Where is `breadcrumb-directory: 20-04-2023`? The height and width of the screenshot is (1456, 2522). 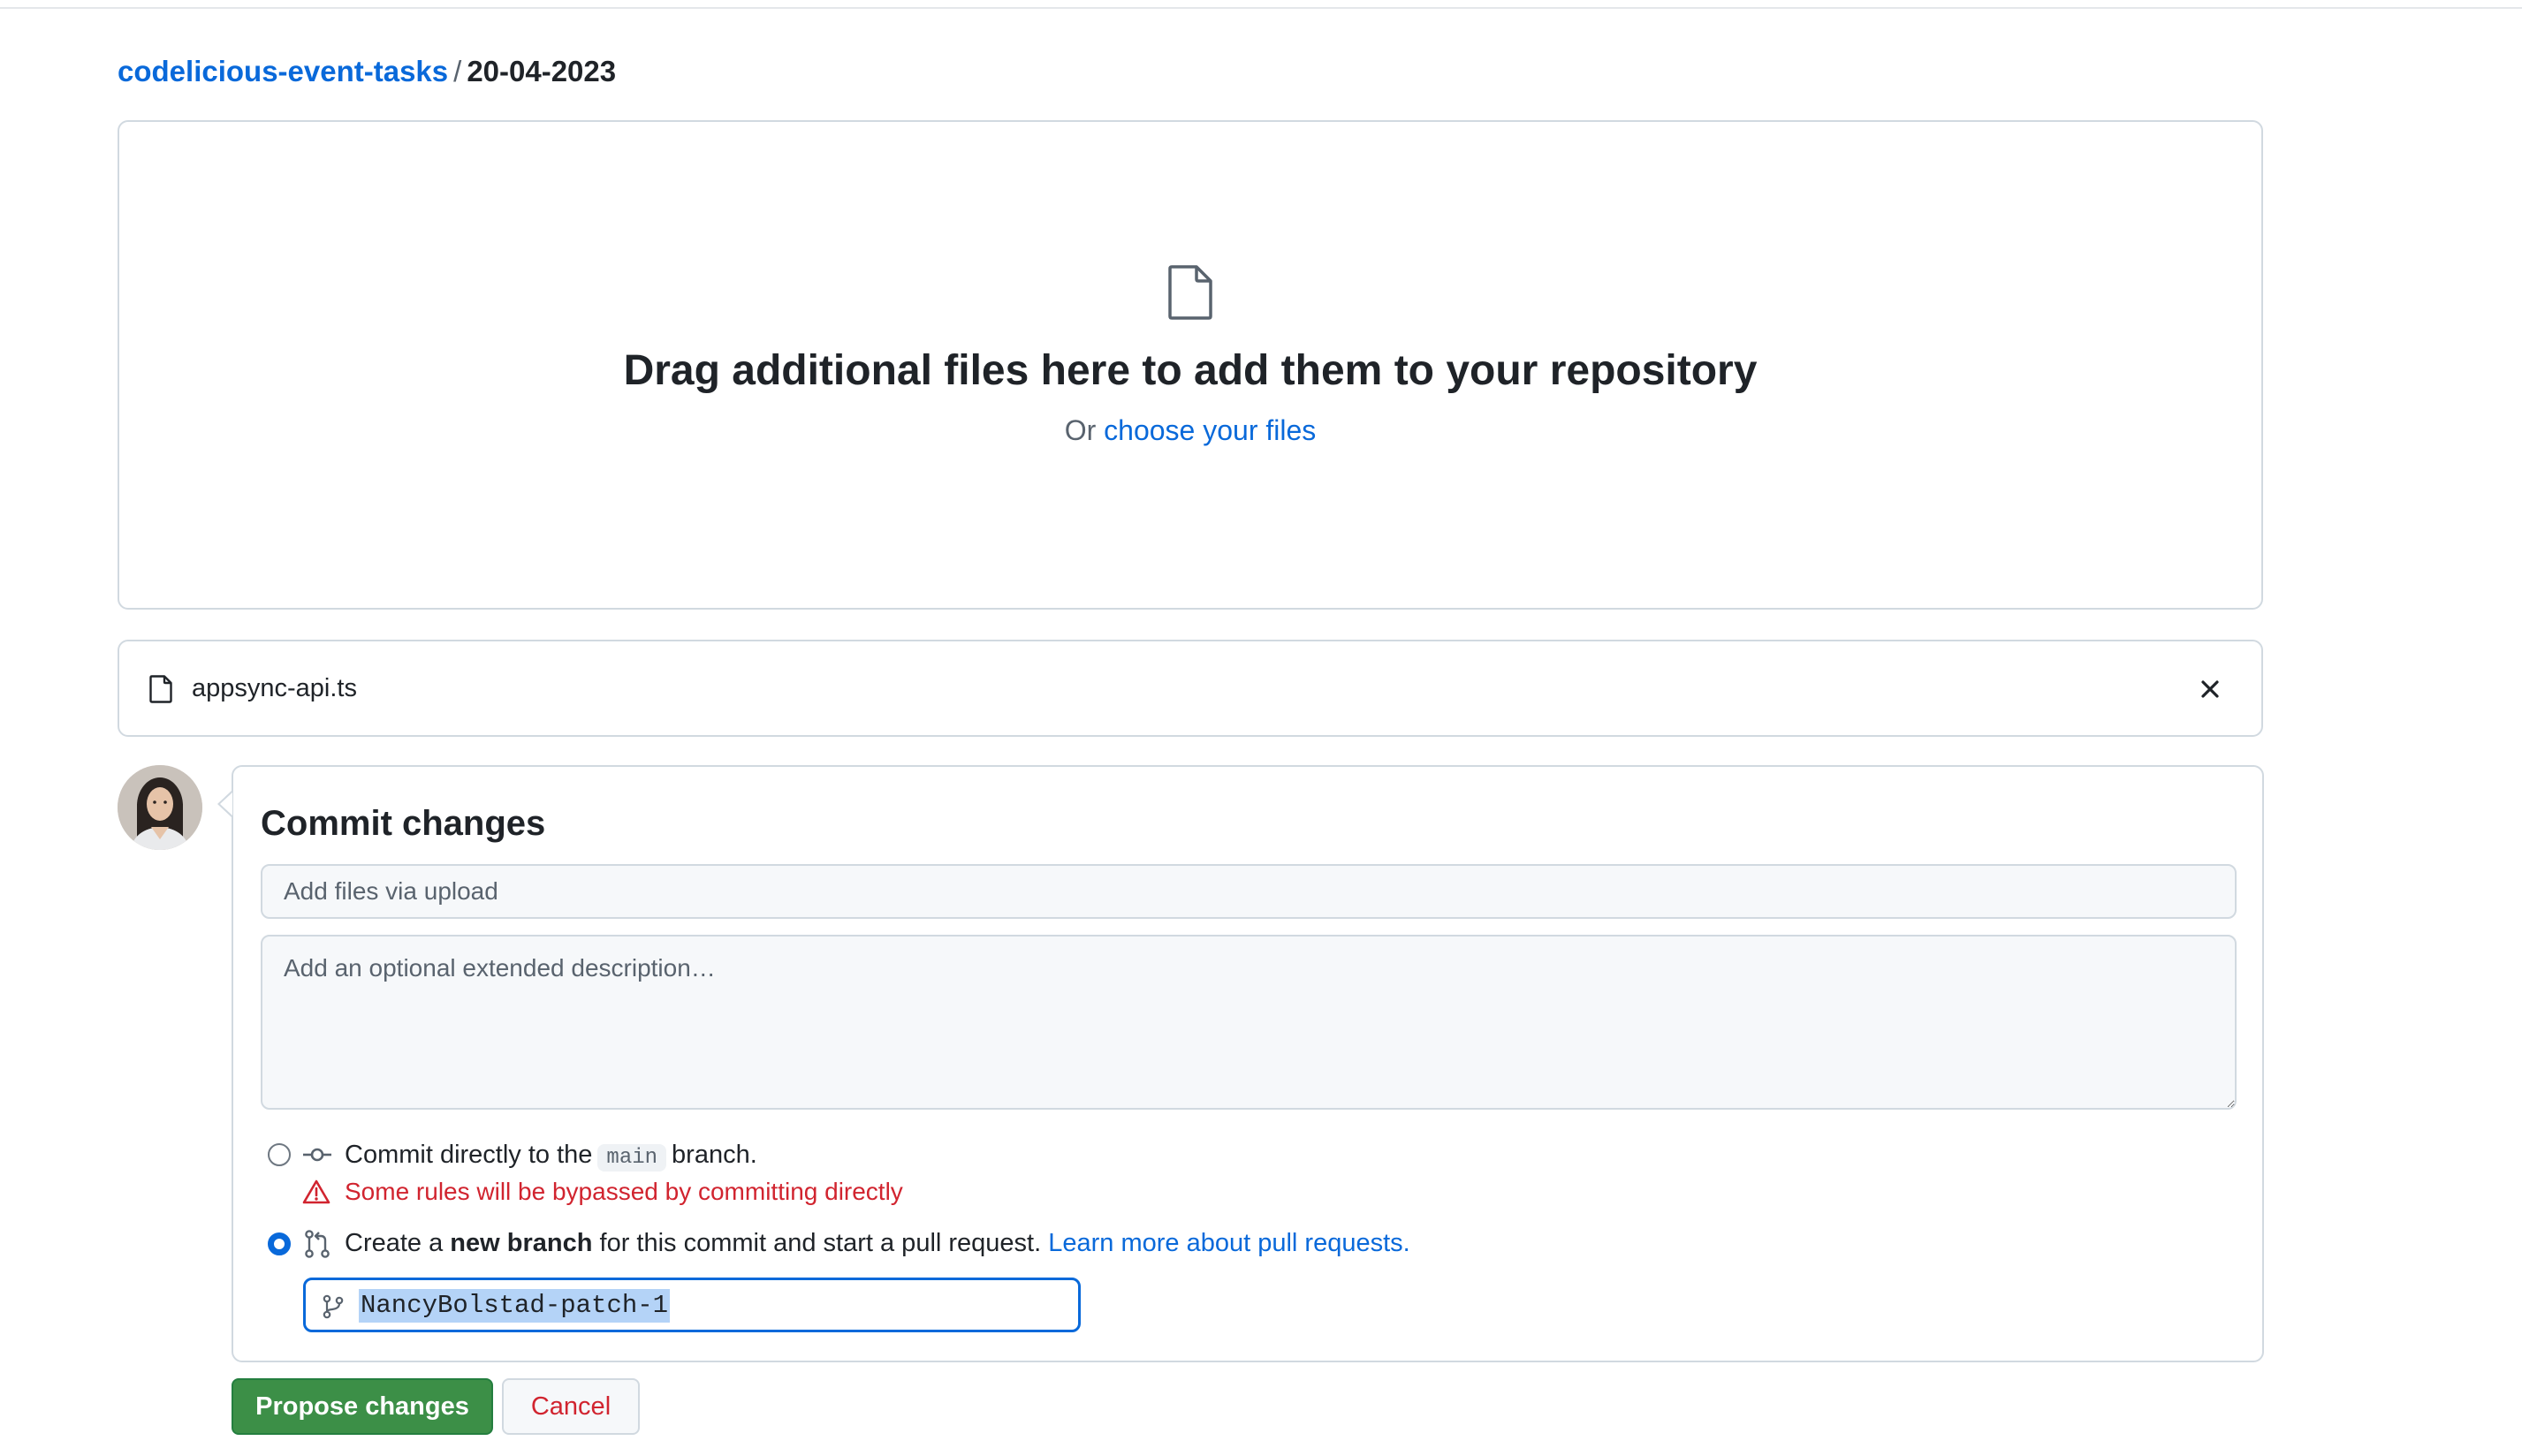
breadcrumb-directory: 20-04-2023 is located at coordinates (542, 71).